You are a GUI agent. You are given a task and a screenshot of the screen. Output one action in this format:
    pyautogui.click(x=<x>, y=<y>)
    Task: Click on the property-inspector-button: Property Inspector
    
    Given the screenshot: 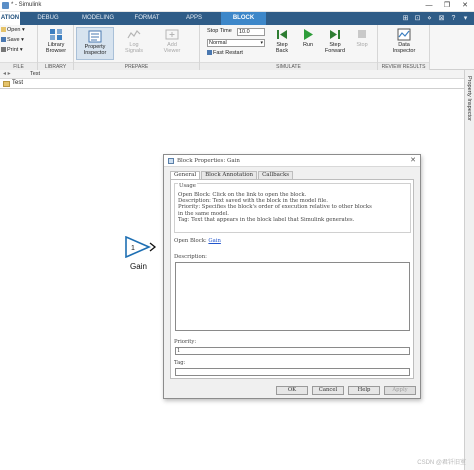 What is the action you would take?
    pyautogui.click(x=95, y=43)
    